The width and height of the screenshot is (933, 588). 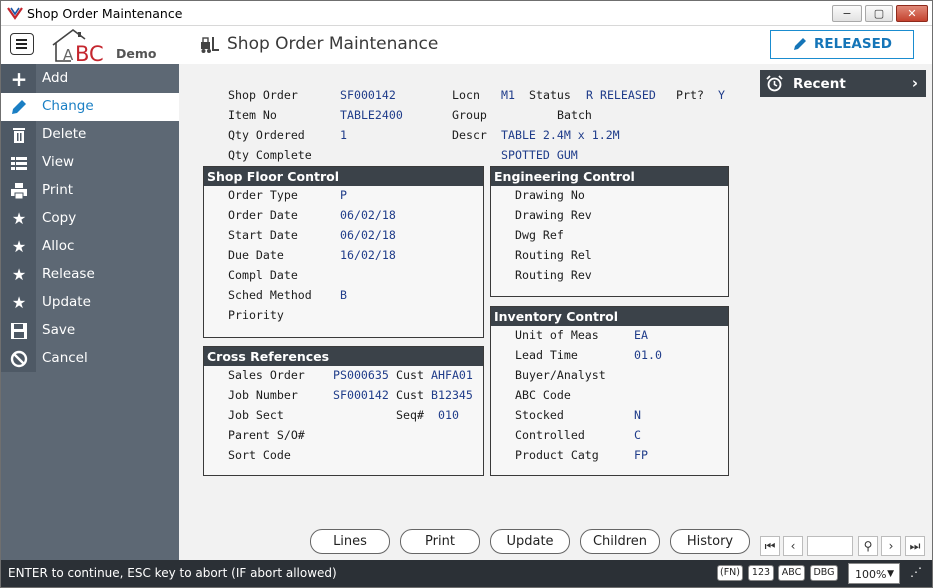 I want to click on panel-header: Engineering Control, so click(x=609, y=176).